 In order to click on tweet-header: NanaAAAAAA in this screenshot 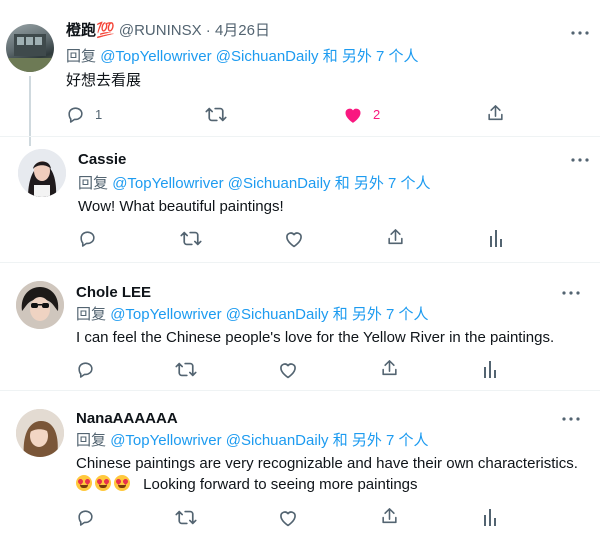, I will do `click(127, 419)`.